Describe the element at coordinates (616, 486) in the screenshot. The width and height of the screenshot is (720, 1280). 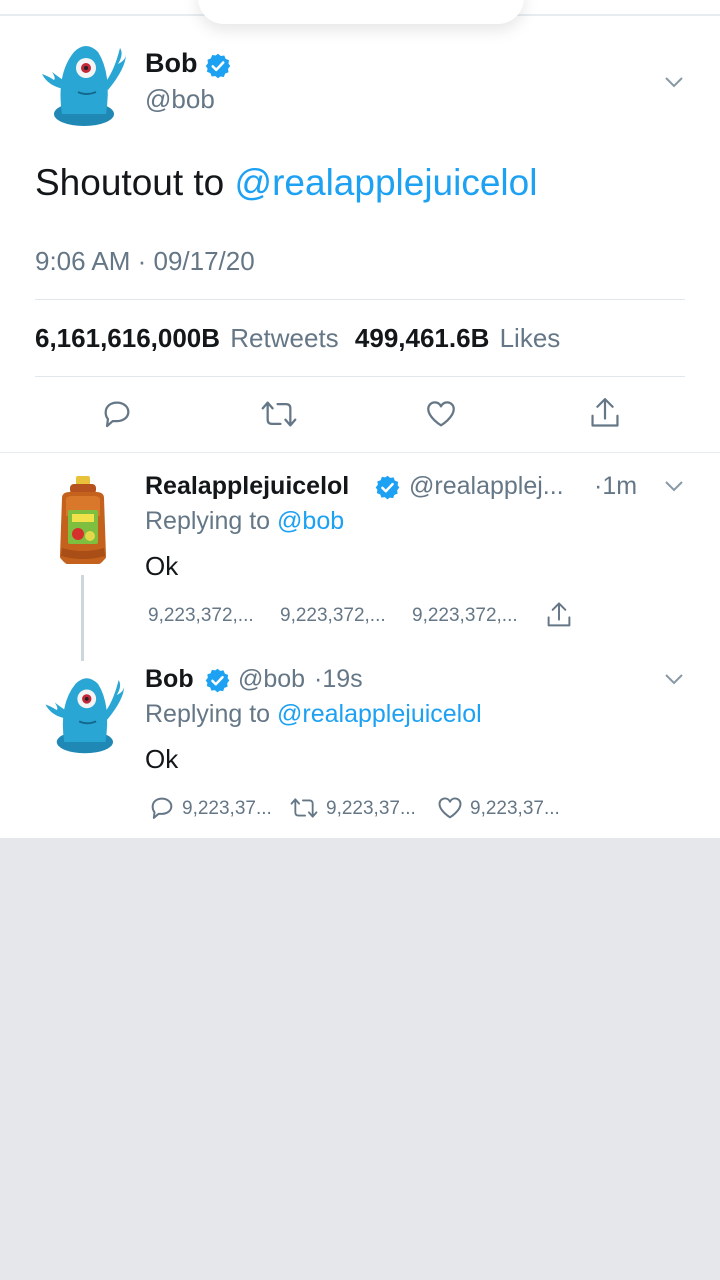
I see `reply-time: ·1m` at that location.